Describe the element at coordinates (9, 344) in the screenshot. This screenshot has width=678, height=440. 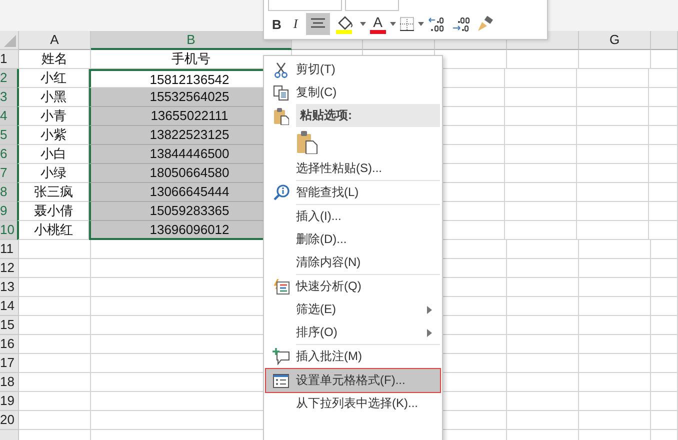
I see `row-header: 16` at that location.